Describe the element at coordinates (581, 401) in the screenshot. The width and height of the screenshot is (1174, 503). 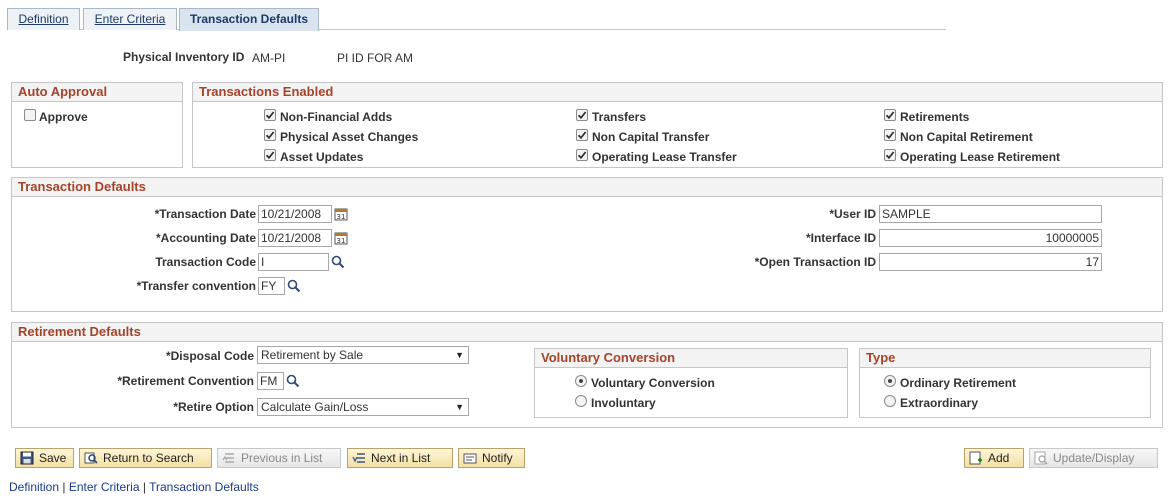
I see `involuntary-radio` at that location.